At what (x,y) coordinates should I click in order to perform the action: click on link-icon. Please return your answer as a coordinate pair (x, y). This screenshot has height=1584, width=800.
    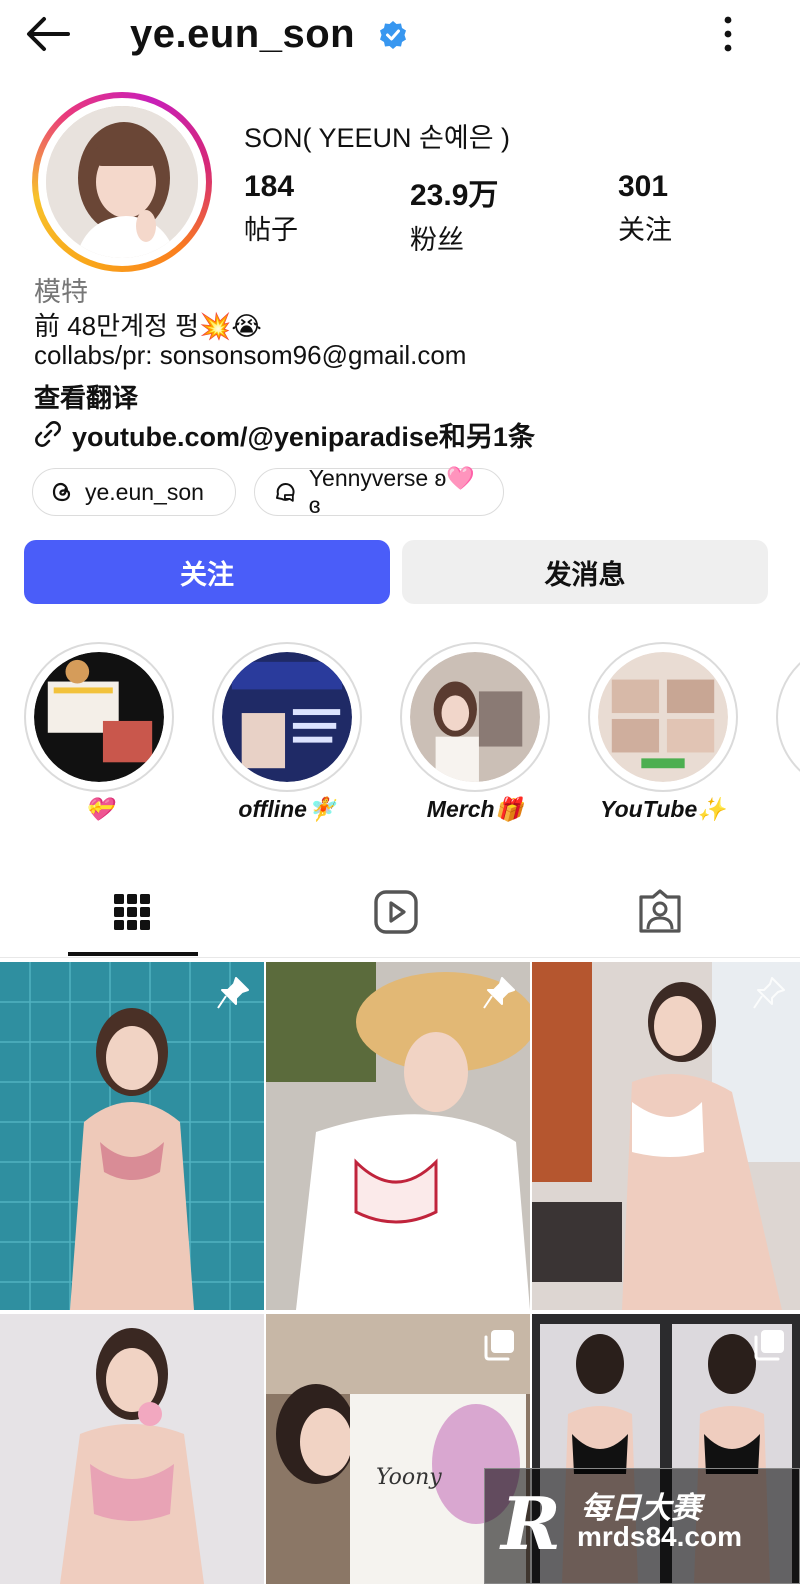
    Looking at the image, I should click on (48, 434).